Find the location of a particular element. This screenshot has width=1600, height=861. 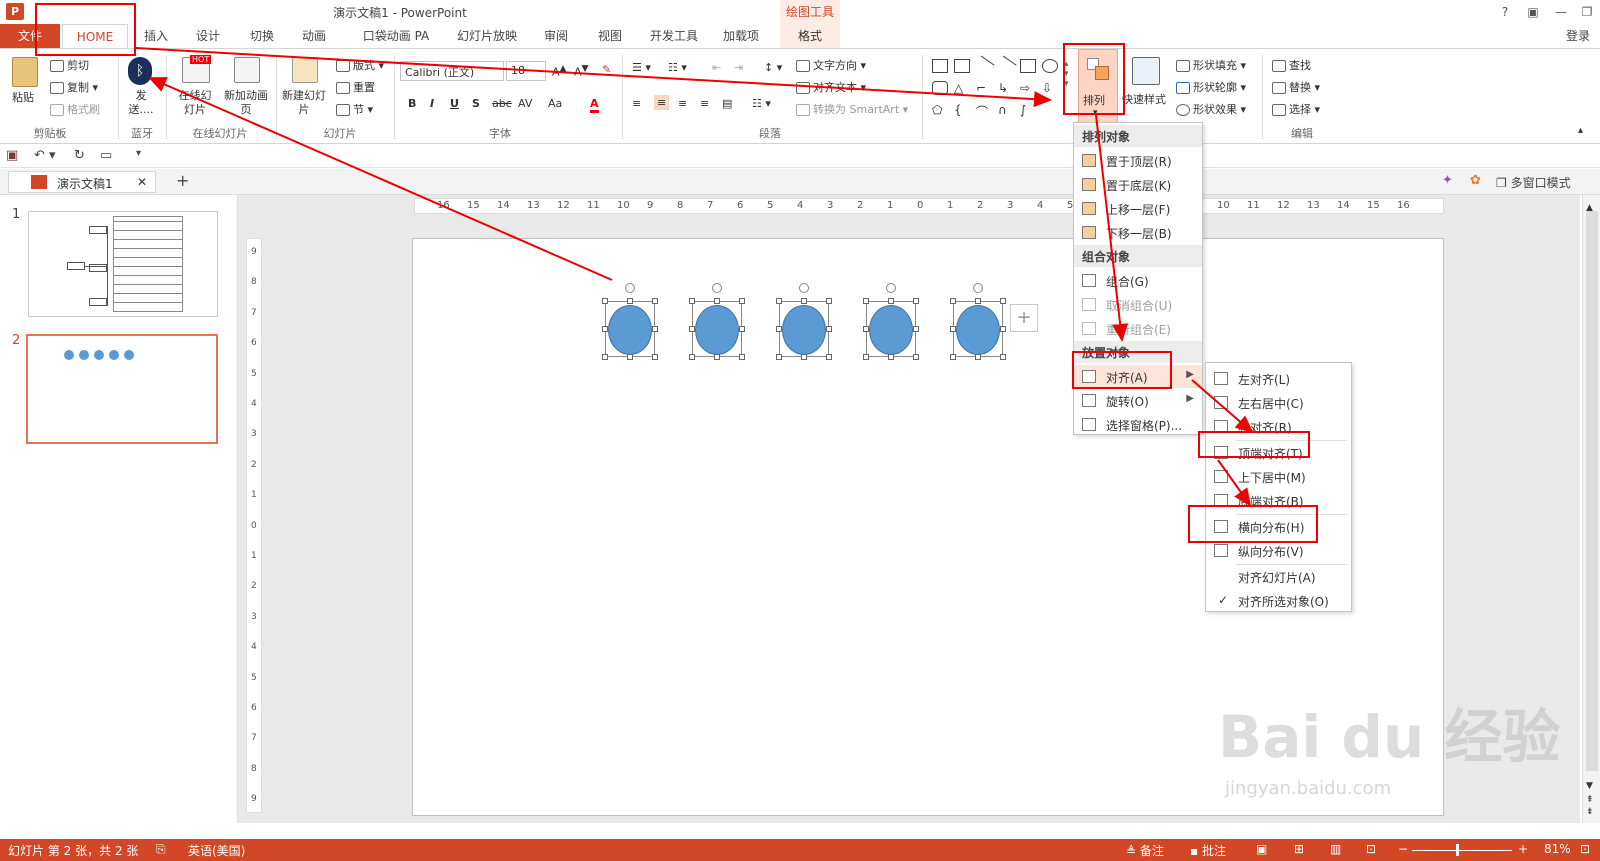

spellcheck-icon: ⎘ is located at coordinates (161, 849).